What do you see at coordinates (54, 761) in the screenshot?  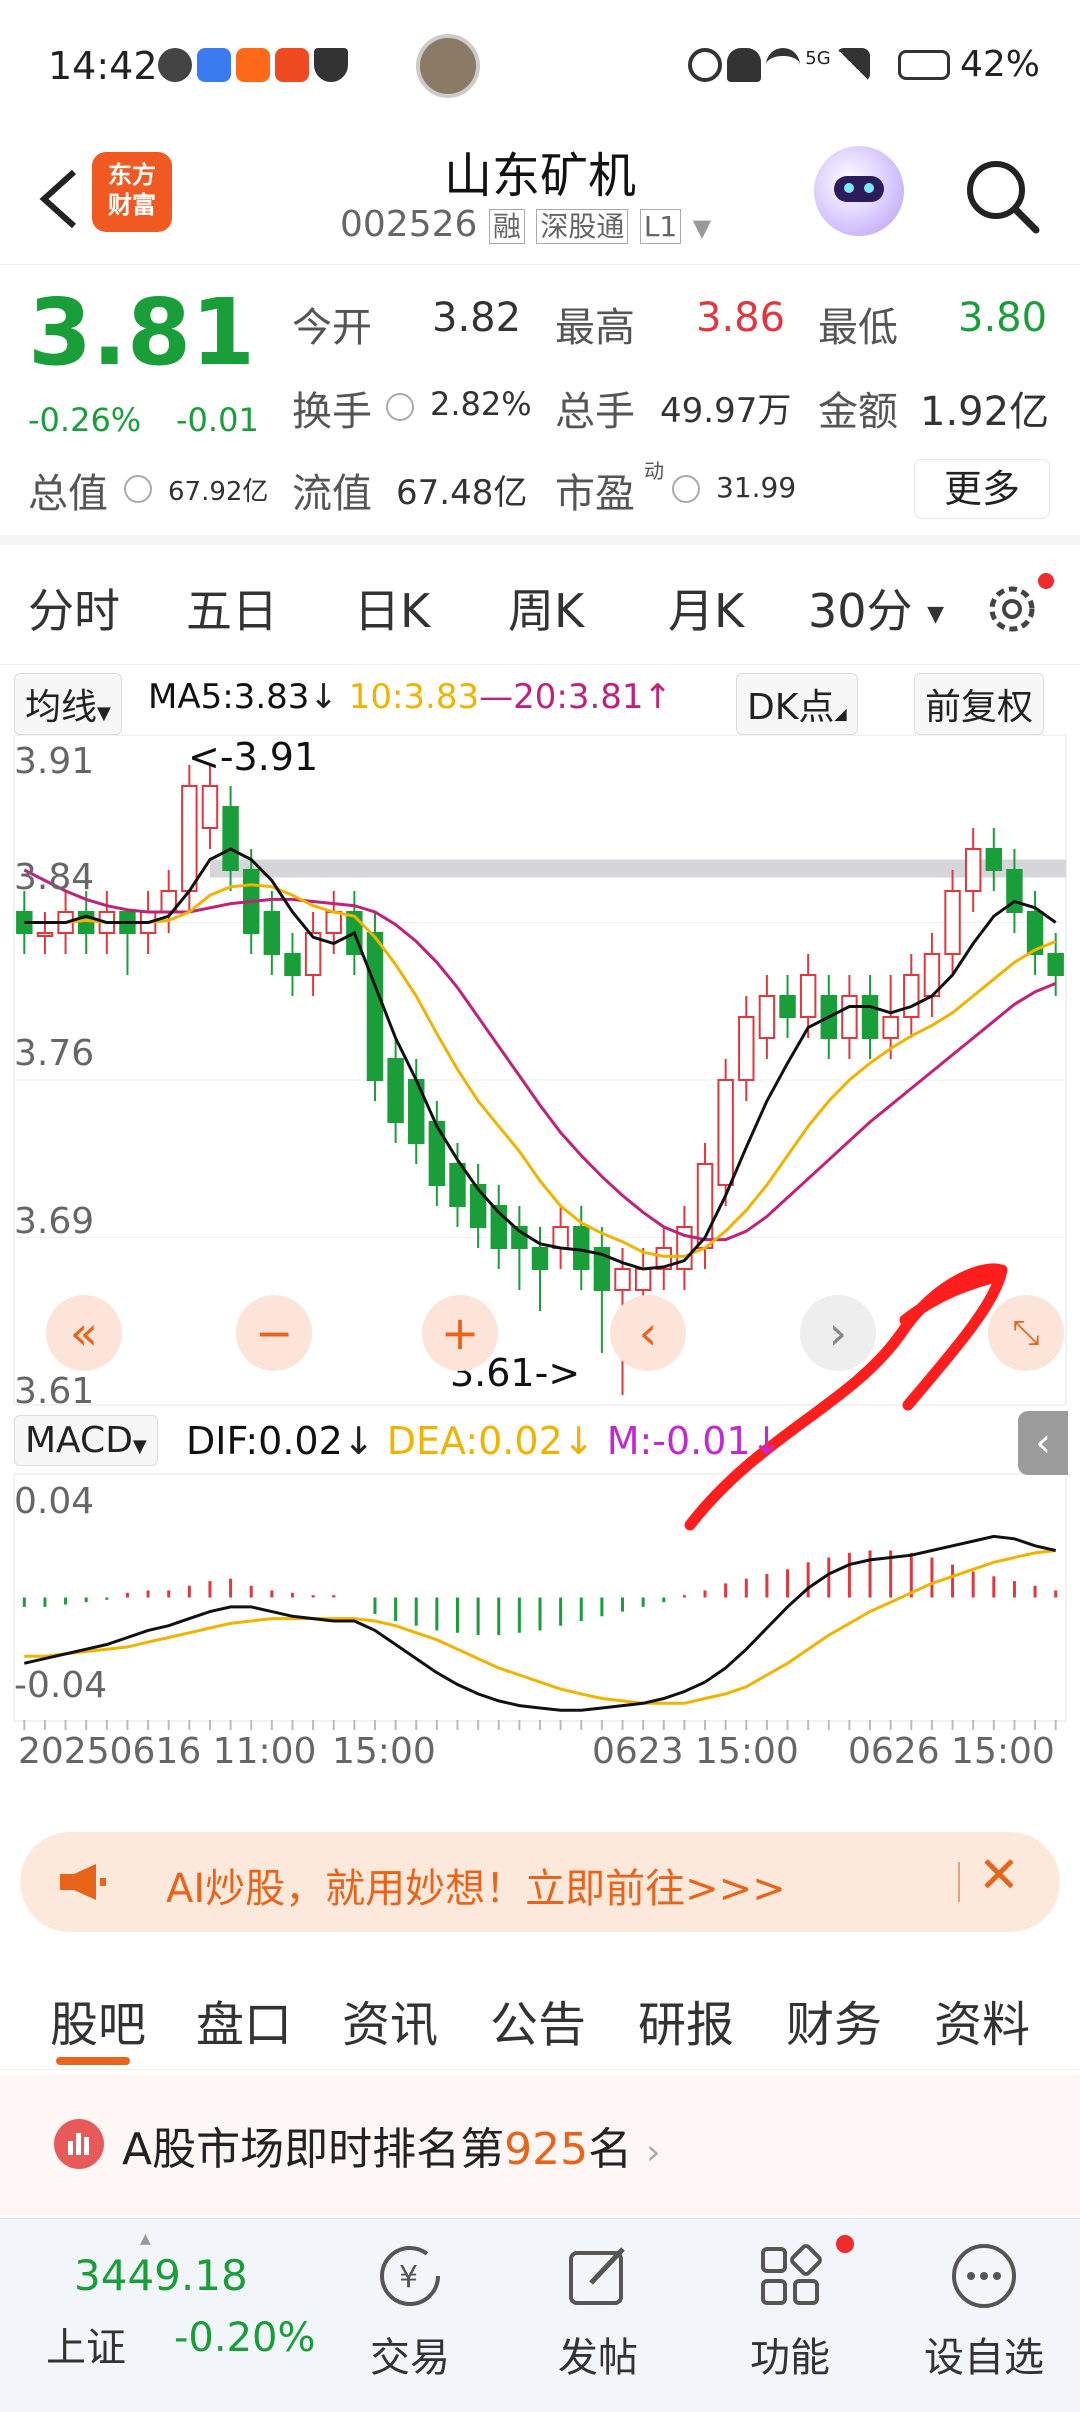 I see `y-tick-label: 3.91` at bounding box center [54, 761].